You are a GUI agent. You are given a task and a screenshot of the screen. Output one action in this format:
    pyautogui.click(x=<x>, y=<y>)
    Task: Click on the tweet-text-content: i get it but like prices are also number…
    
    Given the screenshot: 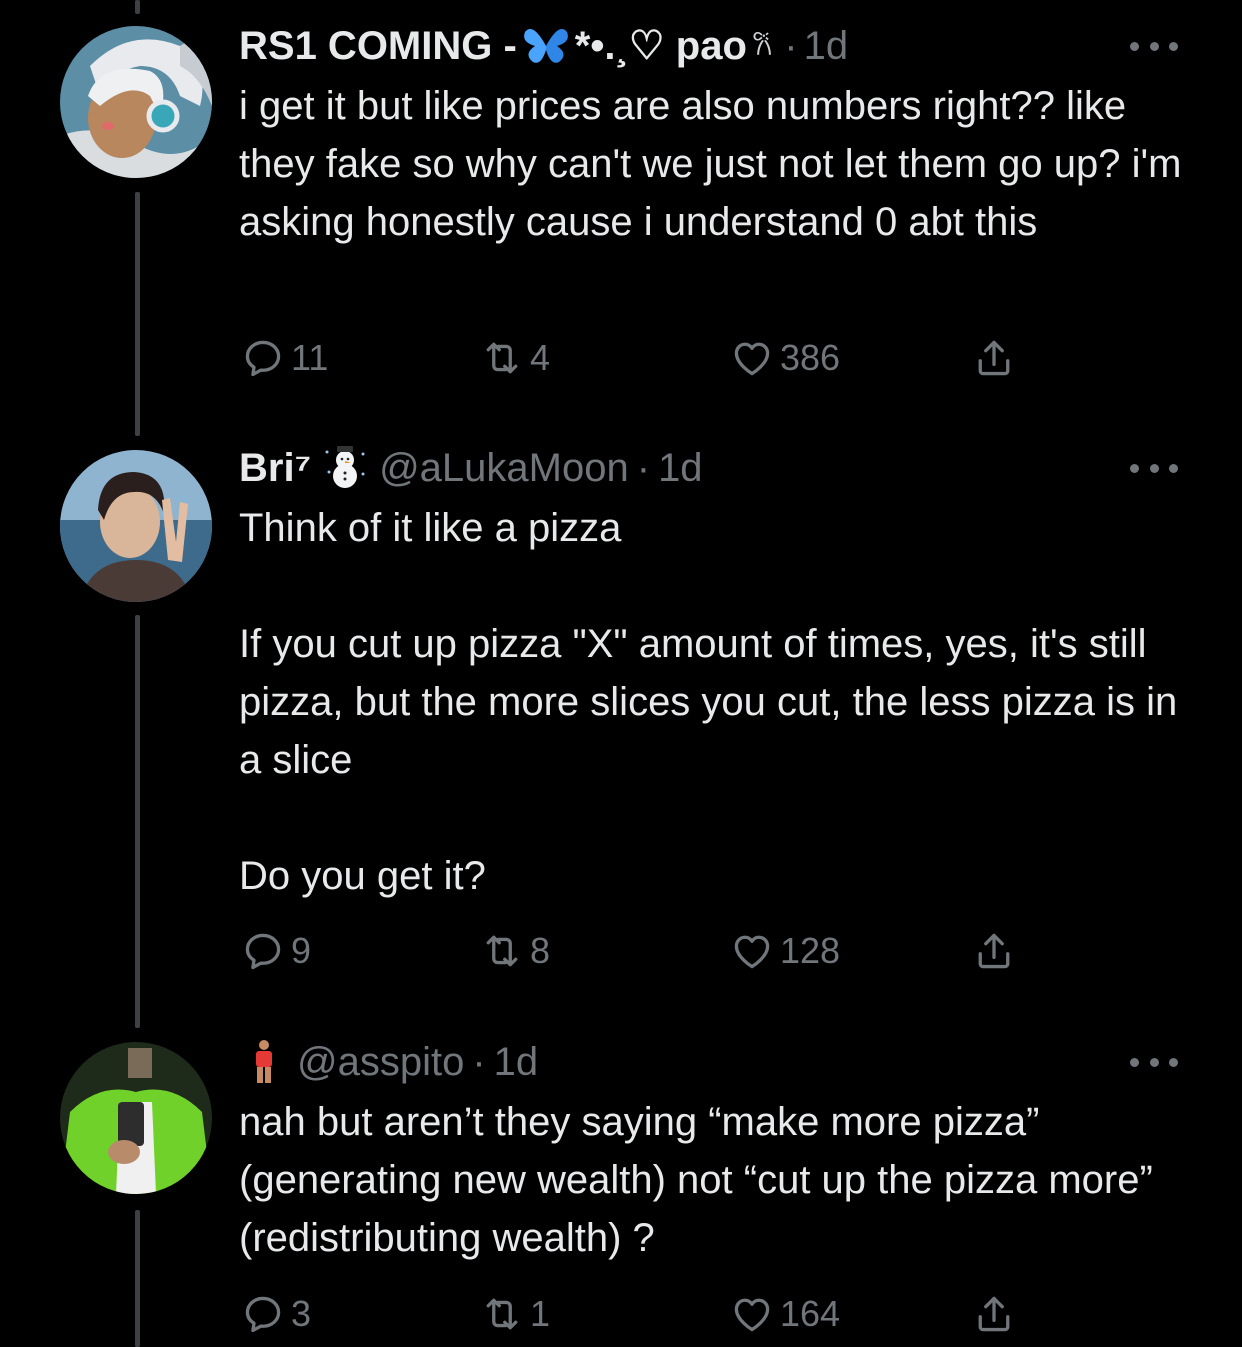 What is the action you would take?
    pyautogui.click(x=716, y=164)
    